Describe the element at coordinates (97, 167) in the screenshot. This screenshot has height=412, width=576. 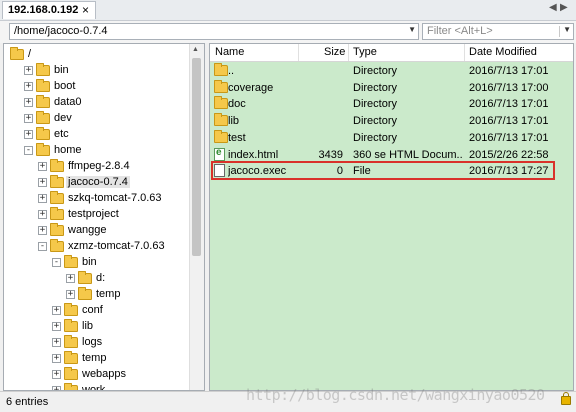
I see `tree-item: + ffmpeg-2.8.4` at that location.